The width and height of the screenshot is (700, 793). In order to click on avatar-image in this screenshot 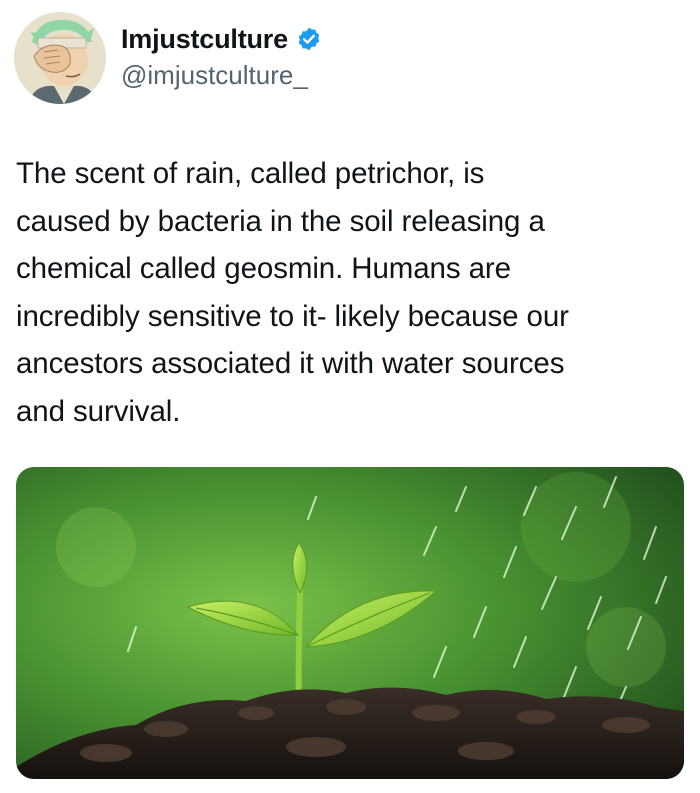, I will do `click(60, 58)`.